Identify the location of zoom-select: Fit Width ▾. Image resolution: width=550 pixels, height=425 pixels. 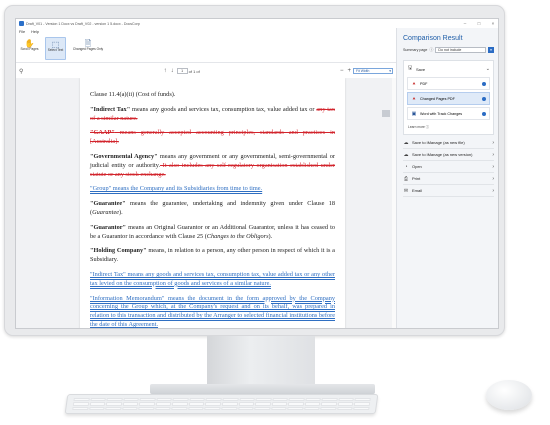
(373, 71).